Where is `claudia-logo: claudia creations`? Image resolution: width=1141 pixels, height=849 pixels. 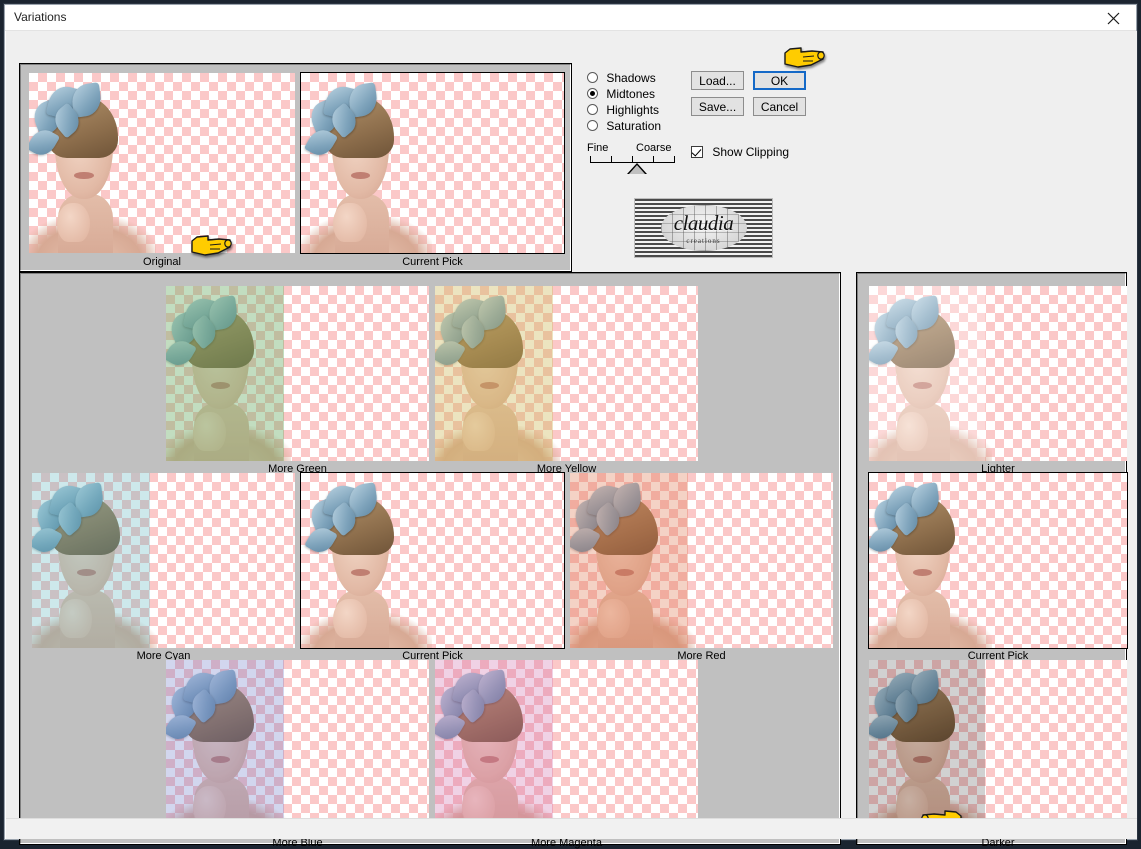 claudia-logo: claudia creations is located at coordinates (703, 228).